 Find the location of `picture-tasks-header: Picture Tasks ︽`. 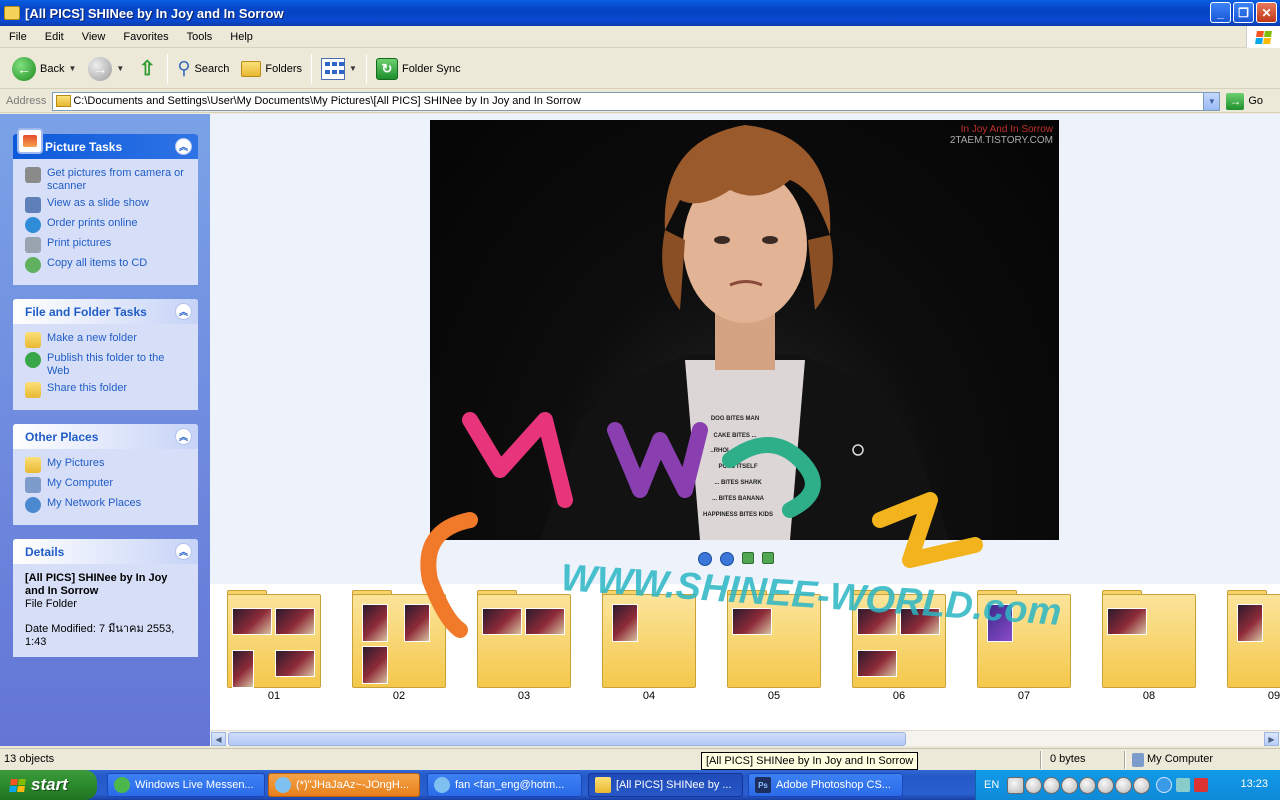

picture-tasks-header: Picture Tasks ︽ is located at coordinates (105, 143).